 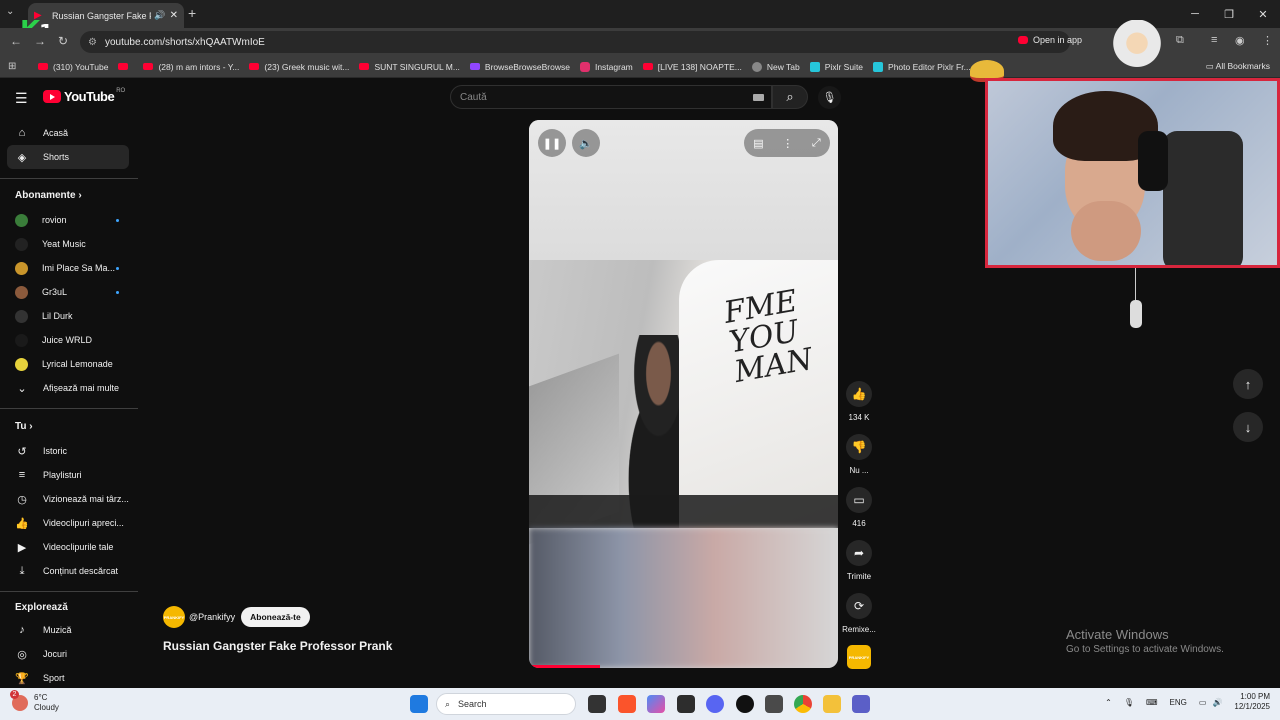 What do you see at coordinates (68, 630) in the screenshot?
I see `sidebar-item: ♪ Muzică` at bounding box center [68, 630].